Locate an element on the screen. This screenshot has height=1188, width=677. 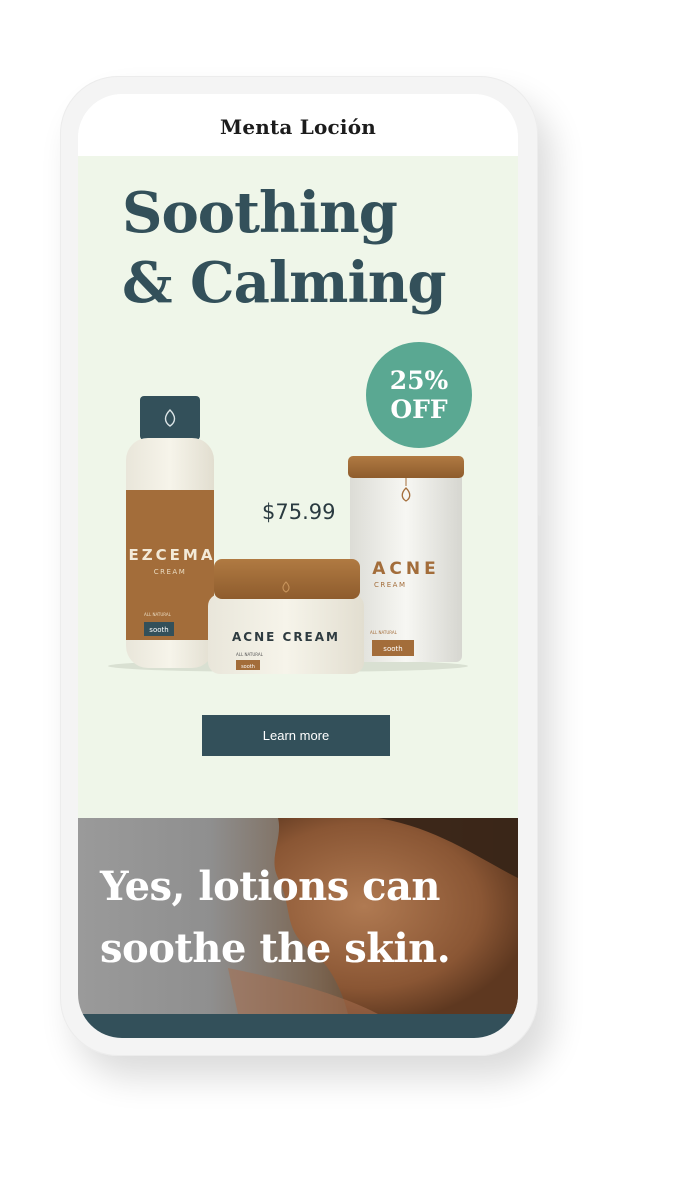
jar-label: ACNE CREAM is located at coordinates (286, 637).